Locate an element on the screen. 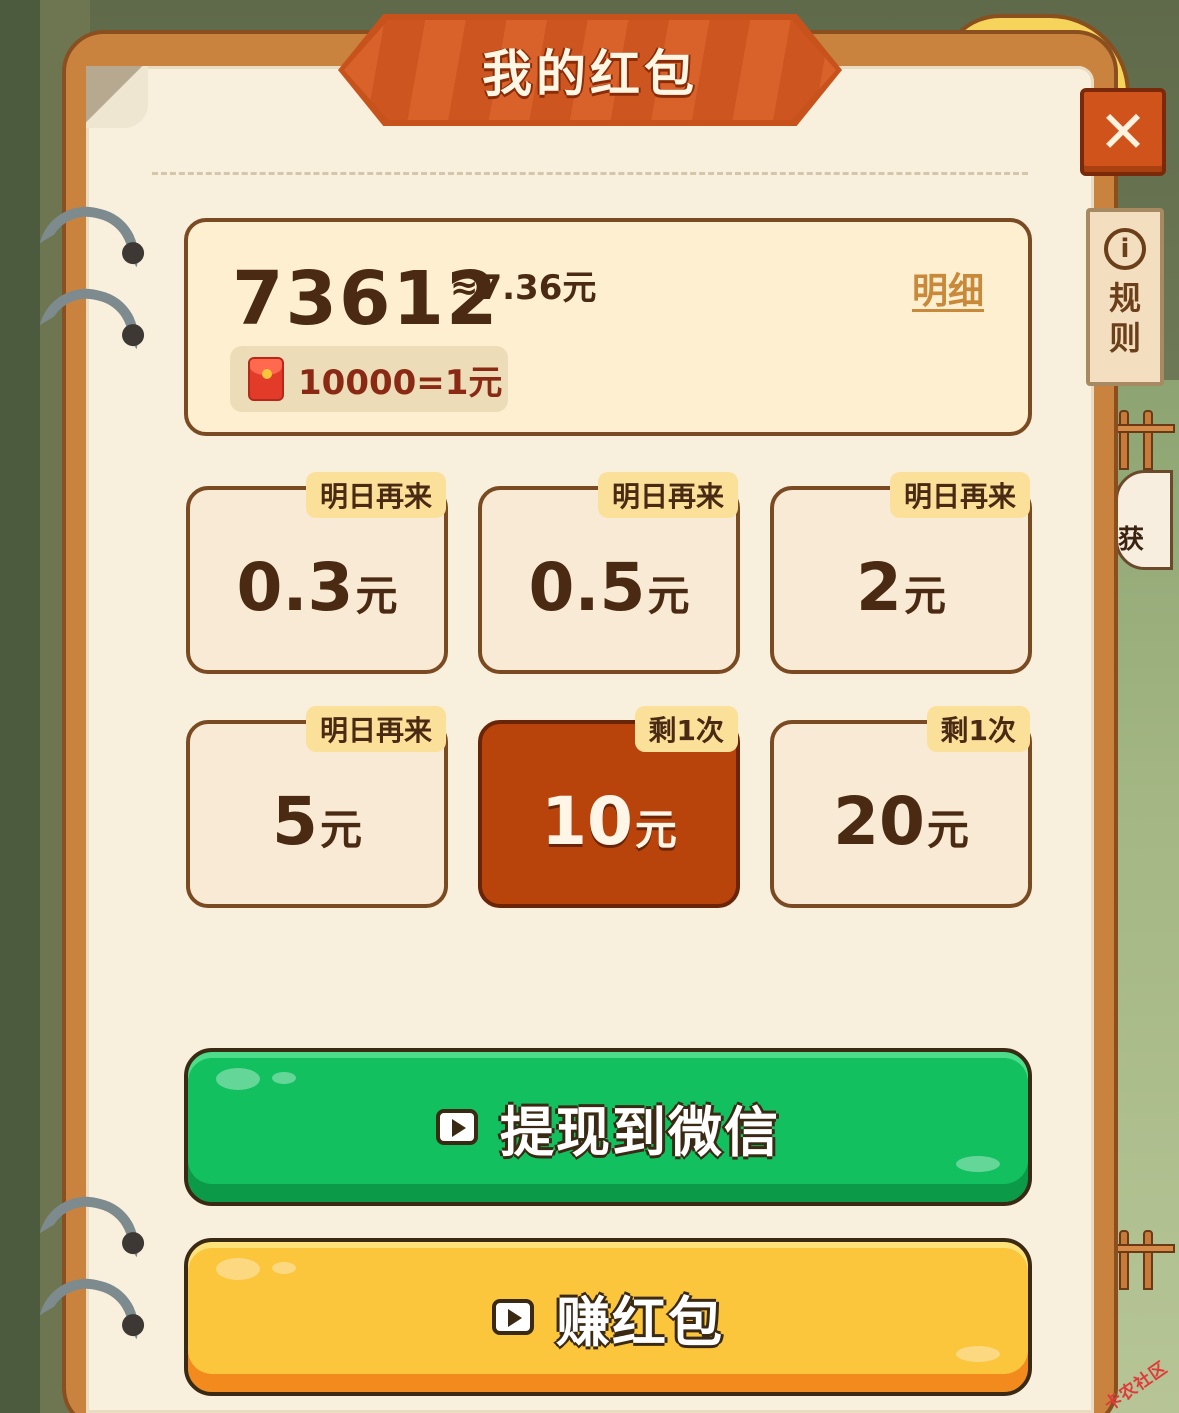  withdraw-to-wechat-button: 提现到微信 is located at coordinates (608, 1127).